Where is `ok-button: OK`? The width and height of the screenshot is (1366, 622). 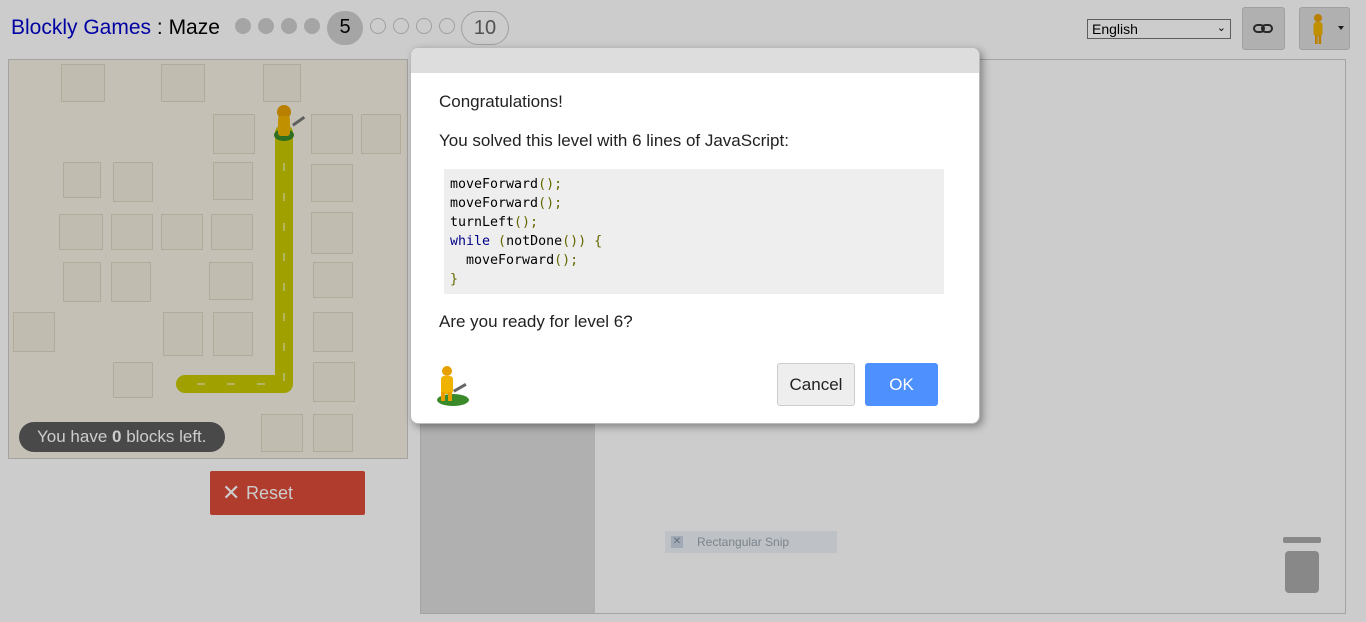 ok-button: OK is located at coordinates (901, 384).